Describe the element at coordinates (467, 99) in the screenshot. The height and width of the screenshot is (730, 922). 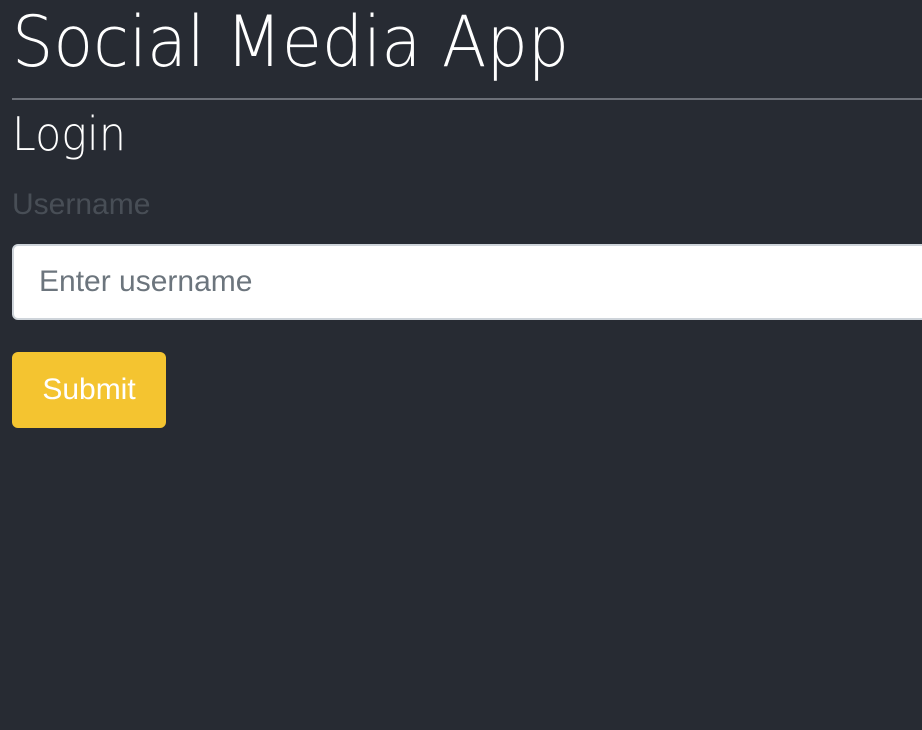
I see `header-divider` at that location.